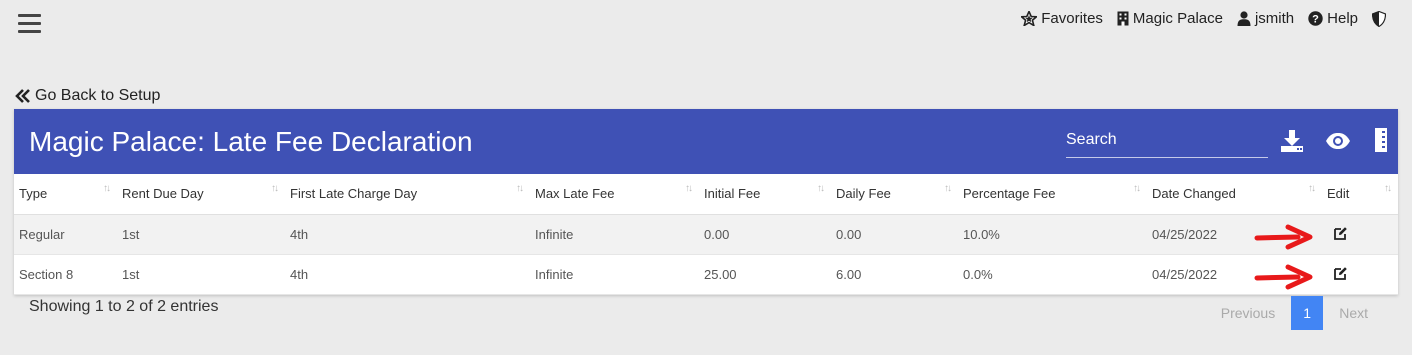 The width and height of the screenshot is (1412, 355). I want to click on user-icon, so click(1244, 18).